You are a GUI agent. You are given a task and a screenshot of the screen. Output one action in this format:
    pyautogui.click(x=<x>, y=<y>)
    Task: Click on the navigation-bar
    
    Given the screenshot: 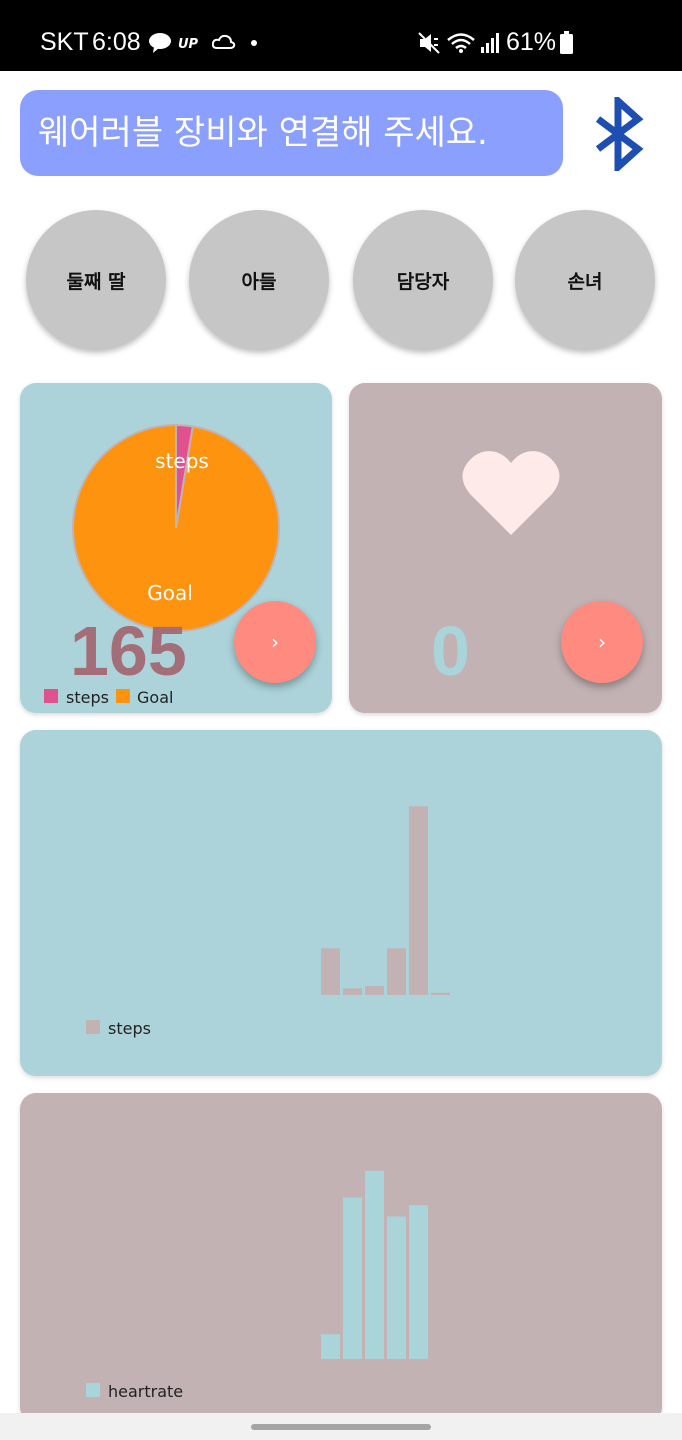 What is the action you would take?
    pyautogui.click(x=341, y=1426)
    